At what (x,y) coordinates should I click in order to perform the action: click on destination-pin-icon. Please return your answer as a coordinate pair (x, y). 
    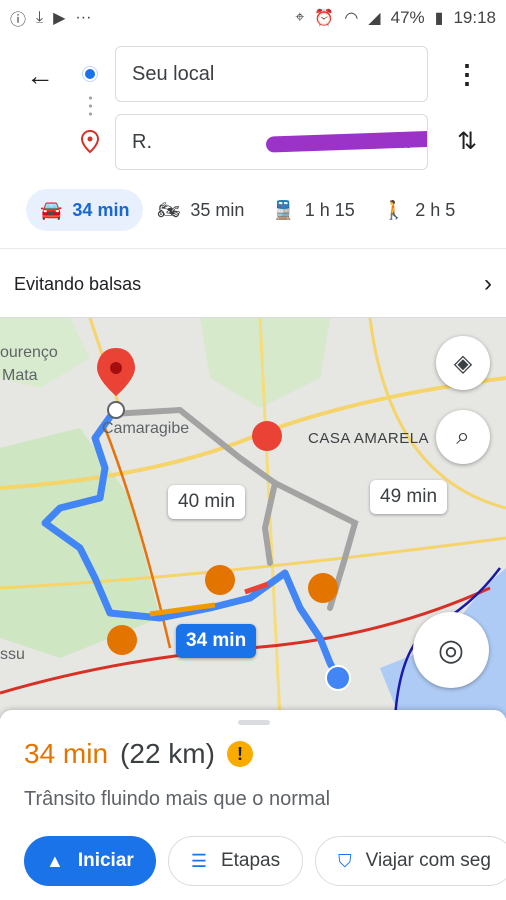
    Looking at the image, I should click on (90, 142).